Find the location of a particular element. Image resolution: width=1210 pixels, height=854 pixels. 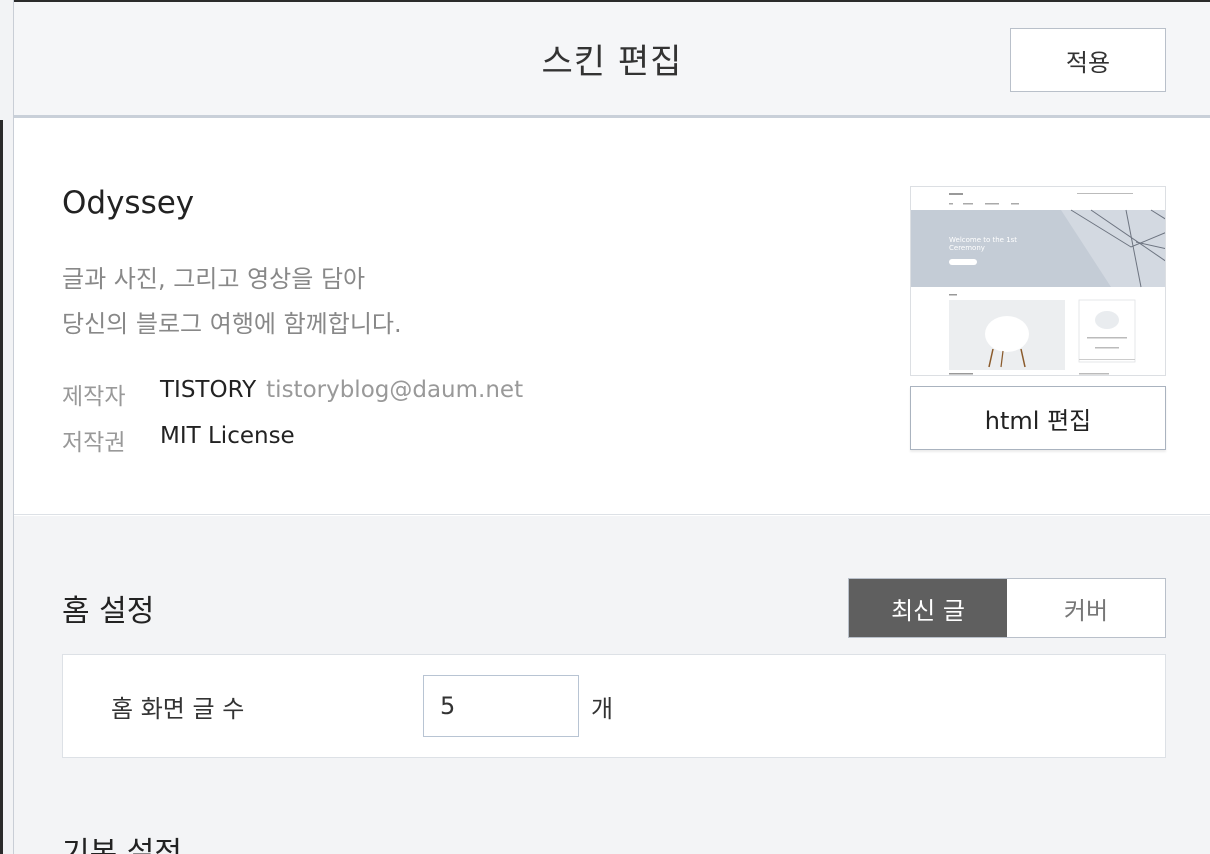

html-edit-button: html 편집 is located at coordinates (1038, 418).